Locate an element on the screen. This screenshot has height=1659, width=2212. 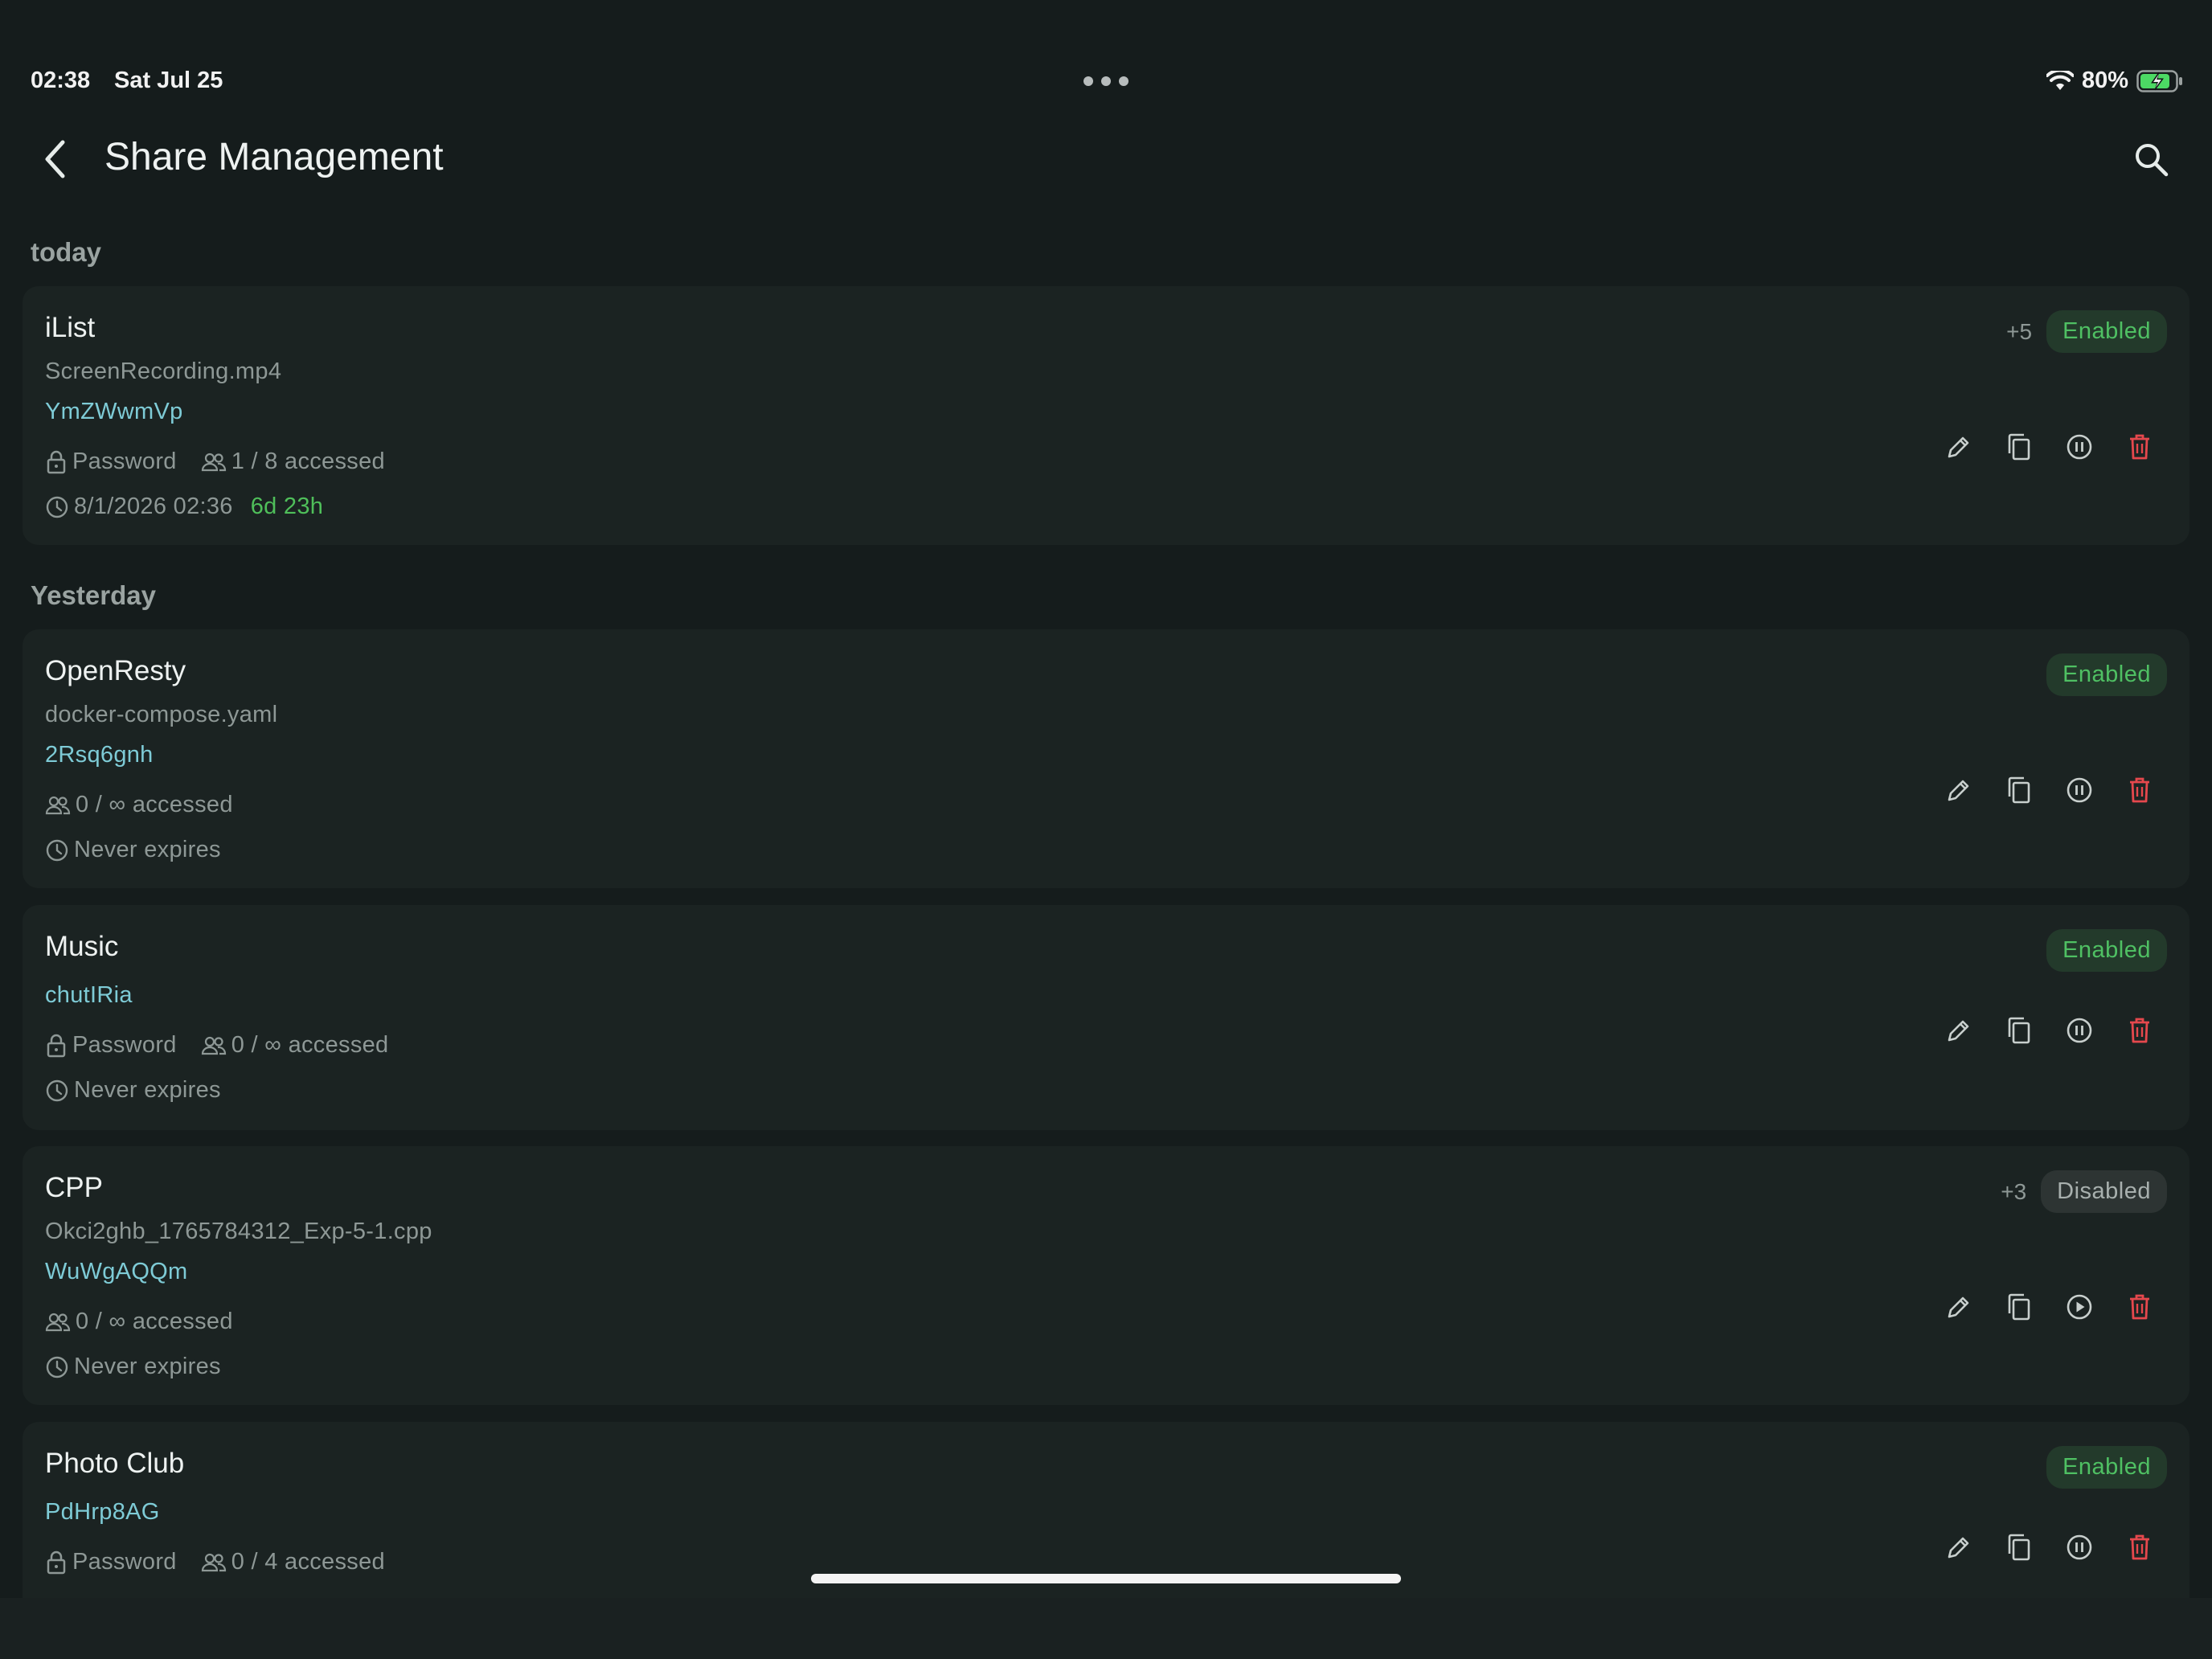
share-file-name: docker-compose.yaml is located at coordinates (161, 714).